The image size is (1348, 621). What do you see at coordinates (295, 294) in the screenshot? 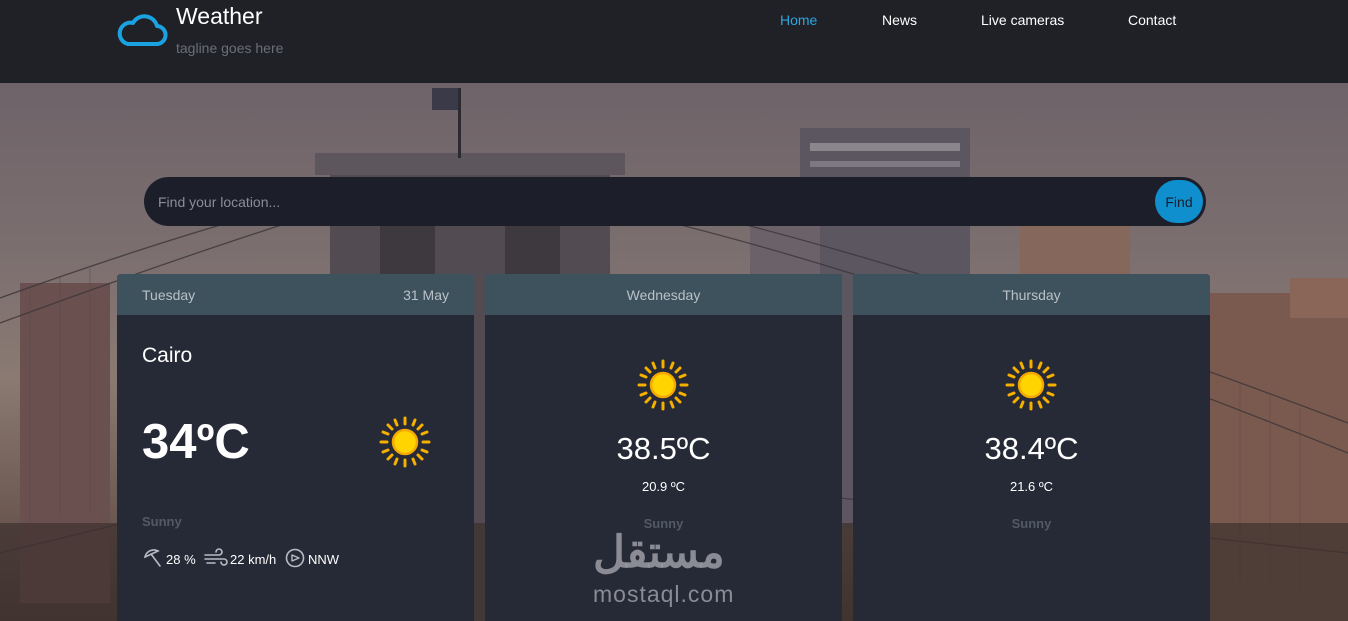
I see `card-header: Tuesday 31 May` at bounding box center [295, 294].